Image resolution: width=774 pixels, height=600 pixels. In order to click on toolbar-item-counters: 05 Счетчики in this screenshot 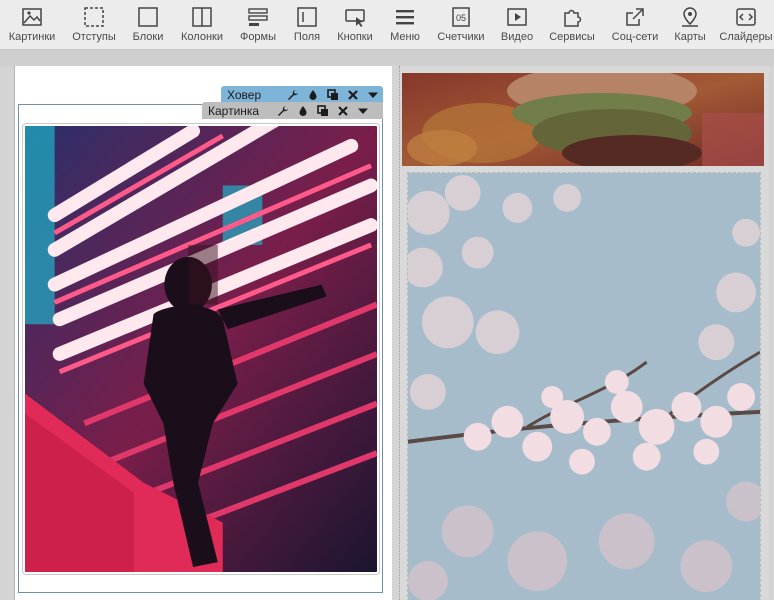, I will do `click(461, 25)`.